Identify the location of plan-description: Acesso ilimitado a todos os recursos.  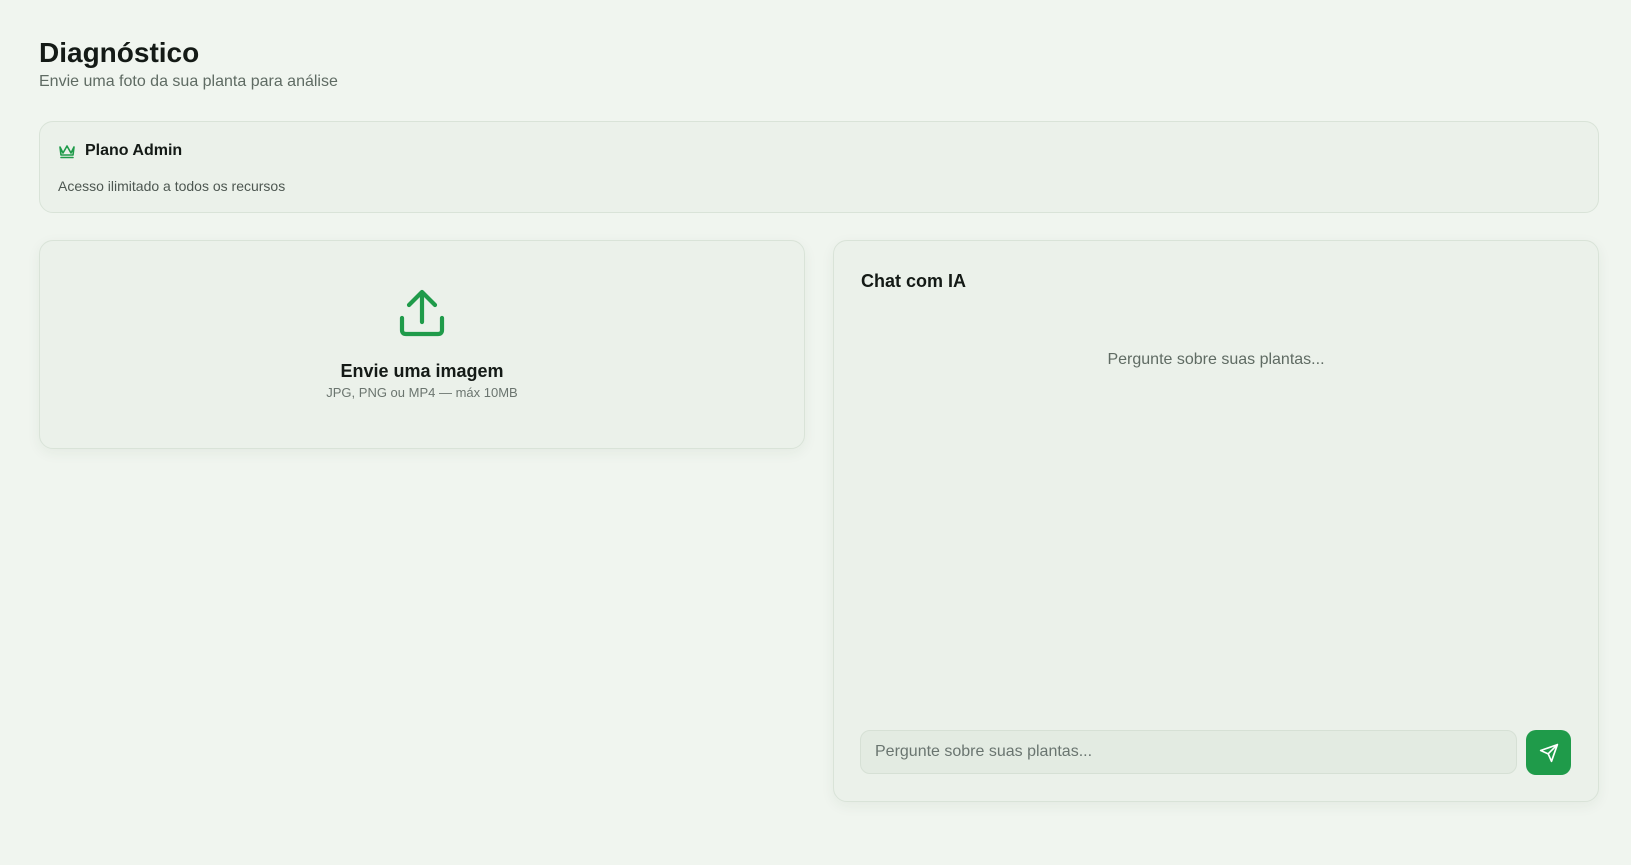
(172, 186).